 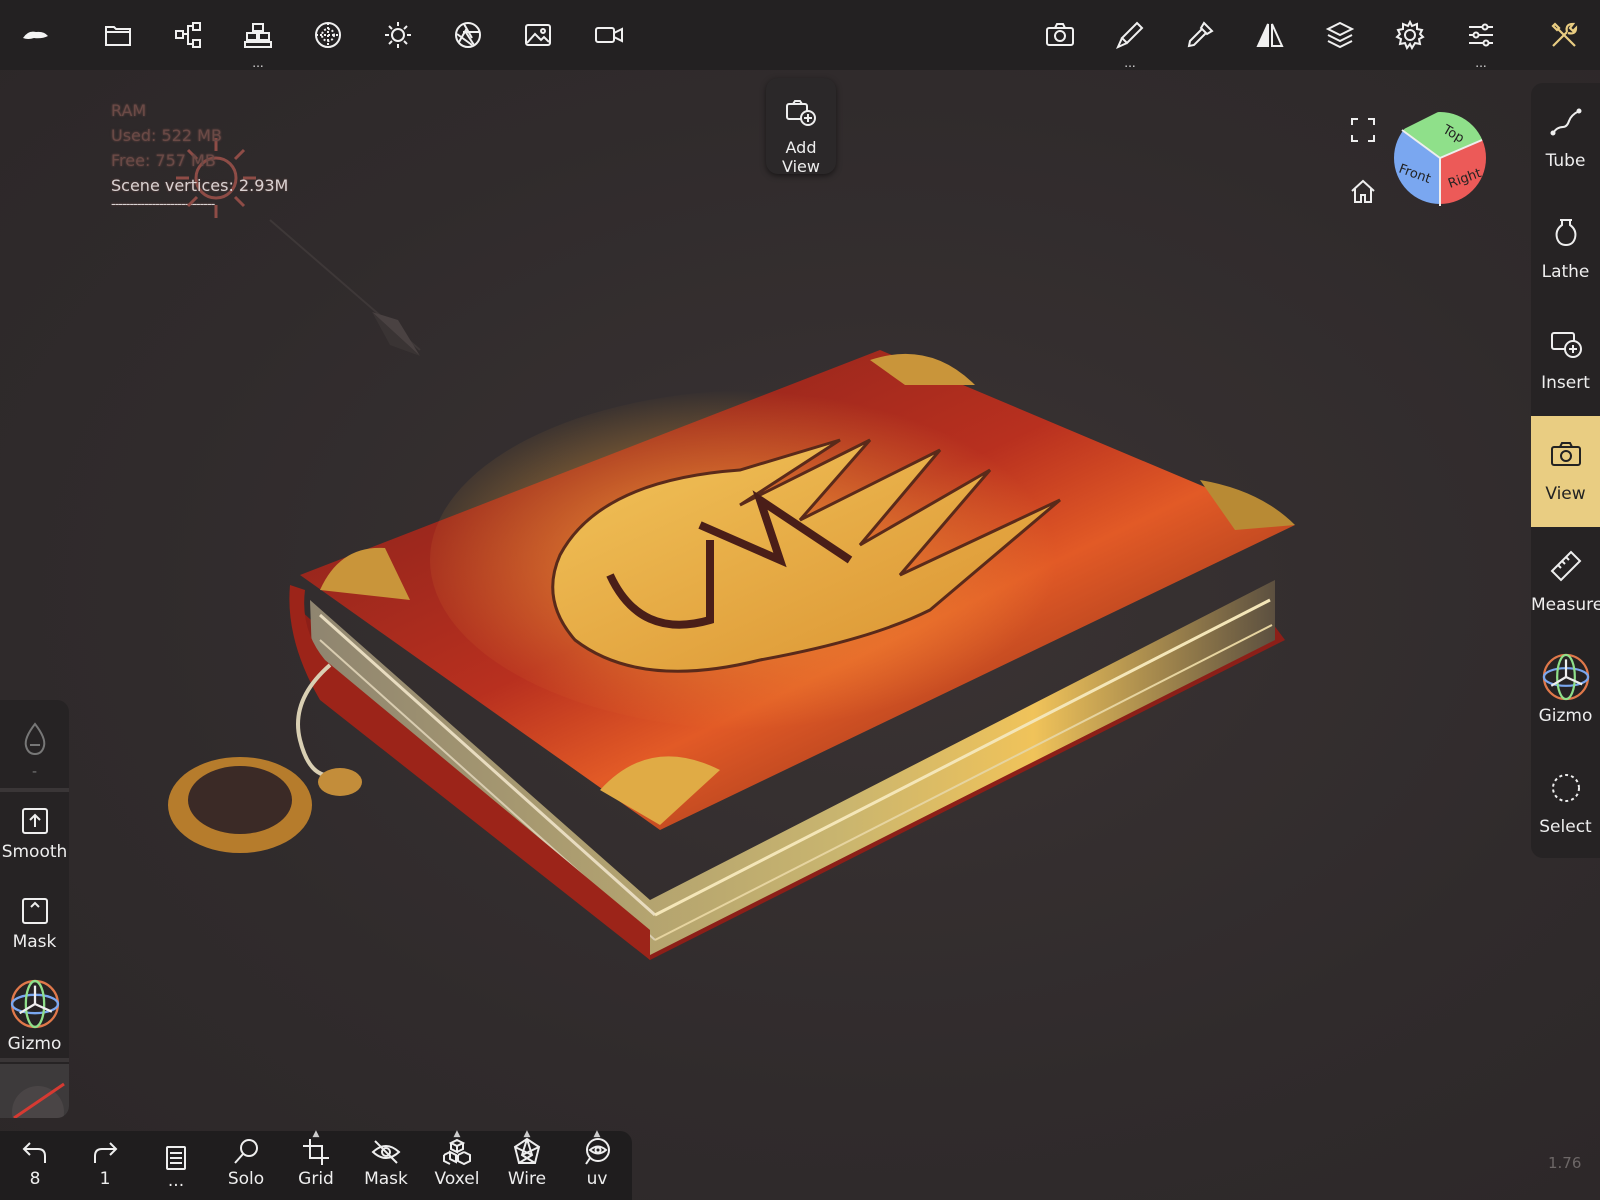 What do you see at coordinates (166, 135) in the screenshot?
I see `ram-used: Used: 522 MB` at bounding box center [166, 135].